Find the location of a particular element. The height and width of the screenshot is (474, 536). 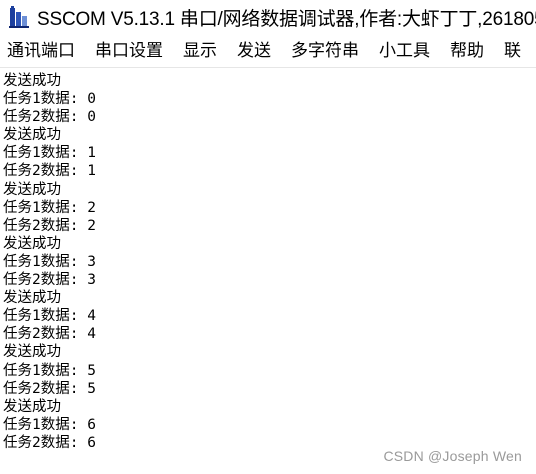

menu-comm-port: 通讯端口 is located at coordinates (42, 51).